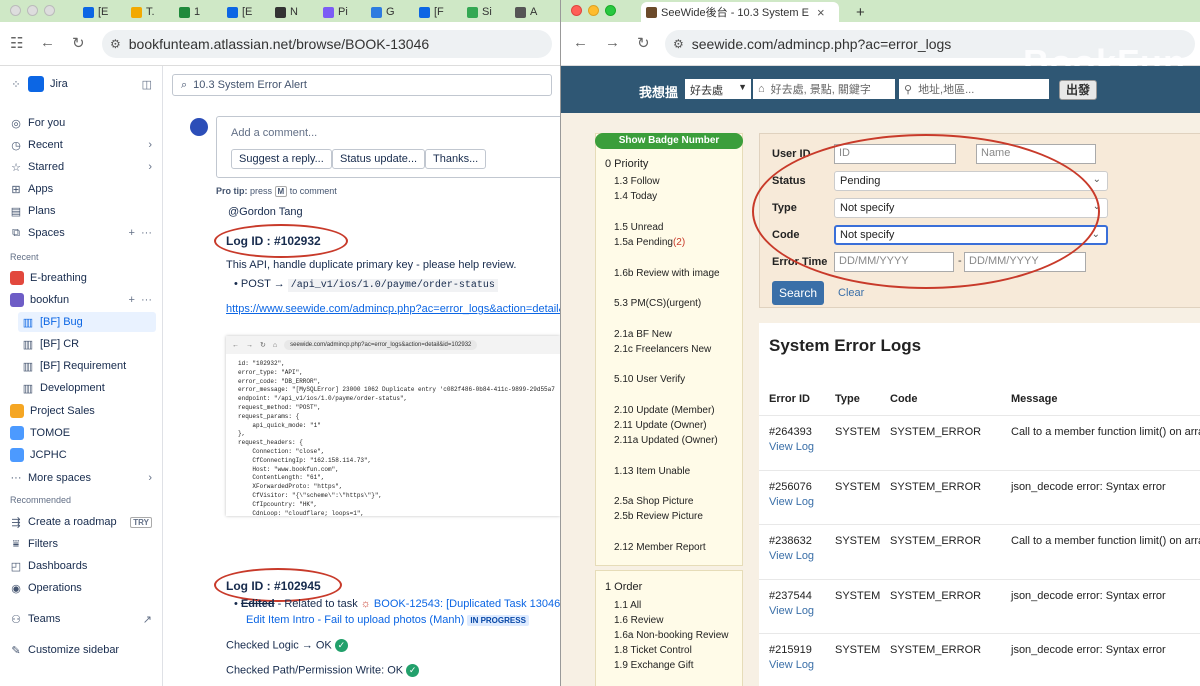  Describe the element at coordinates (654, 665) in the screenshot. I see `order-item: 1.9 Exchange Gift` at that location.